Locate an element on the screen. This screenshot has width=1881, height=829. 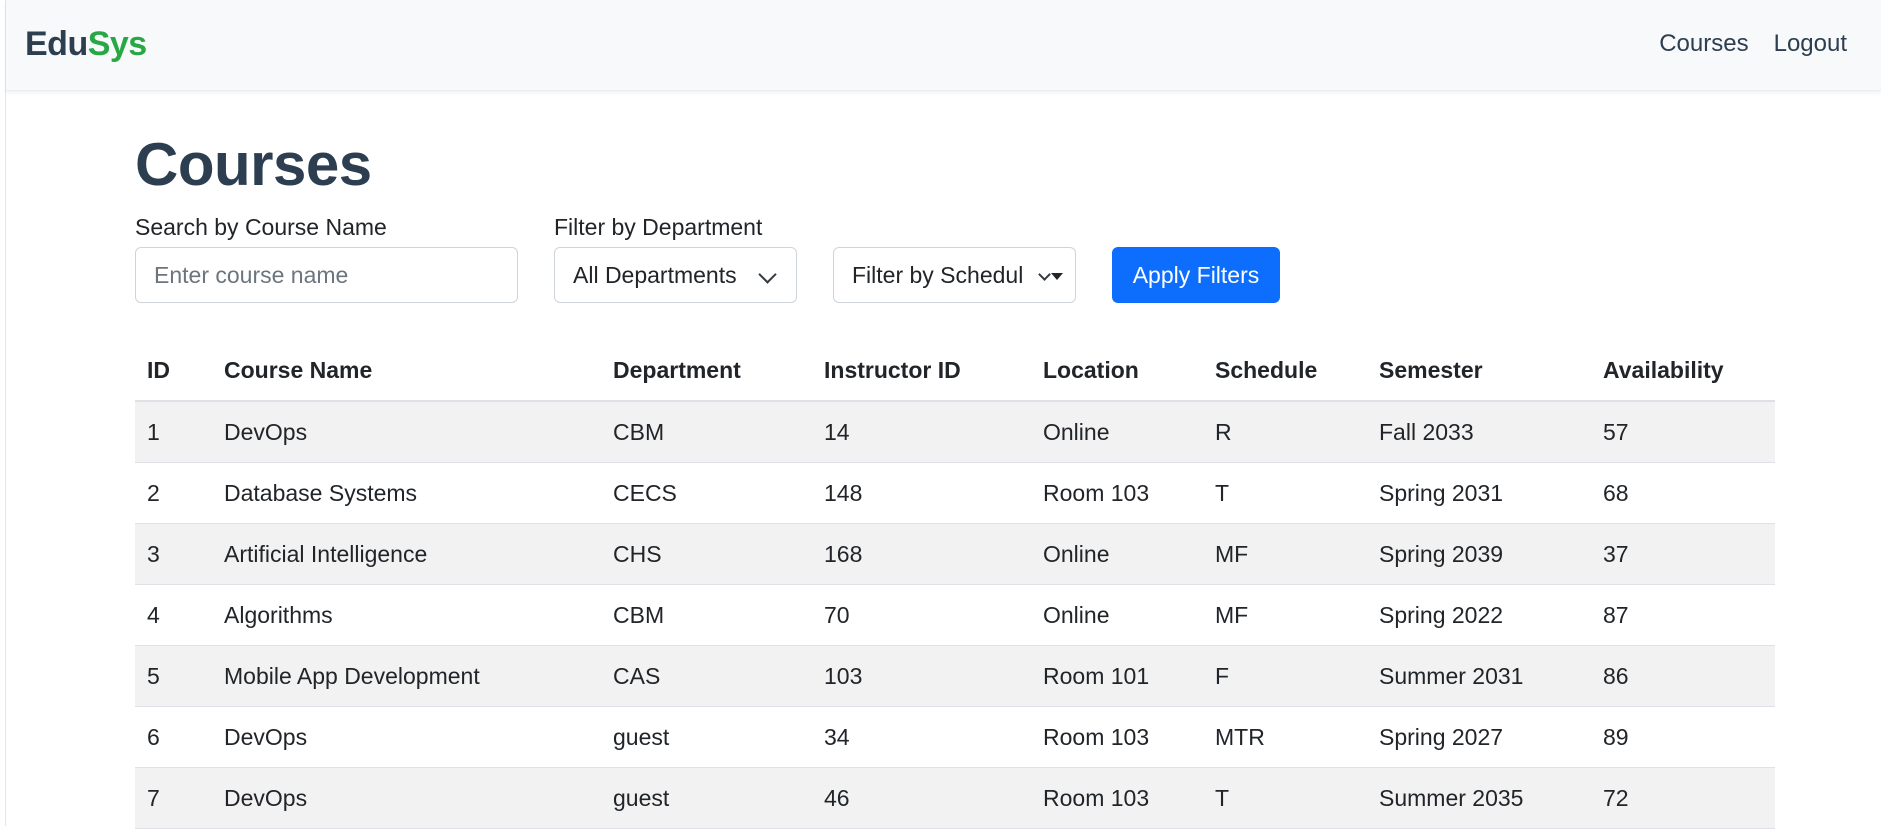
search-input: Enter course name is located at coordinates (326, 275).